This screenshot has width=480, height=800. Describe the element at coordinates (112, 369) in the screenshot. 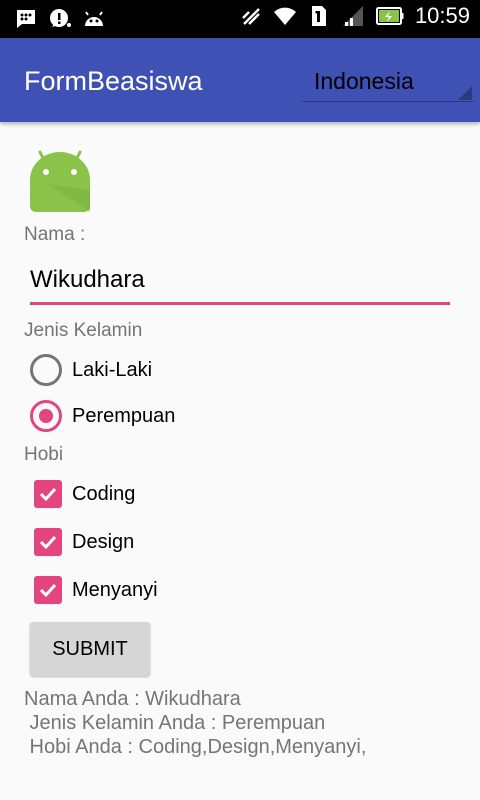

I see `radio-label: Laki-Laki` at that location.